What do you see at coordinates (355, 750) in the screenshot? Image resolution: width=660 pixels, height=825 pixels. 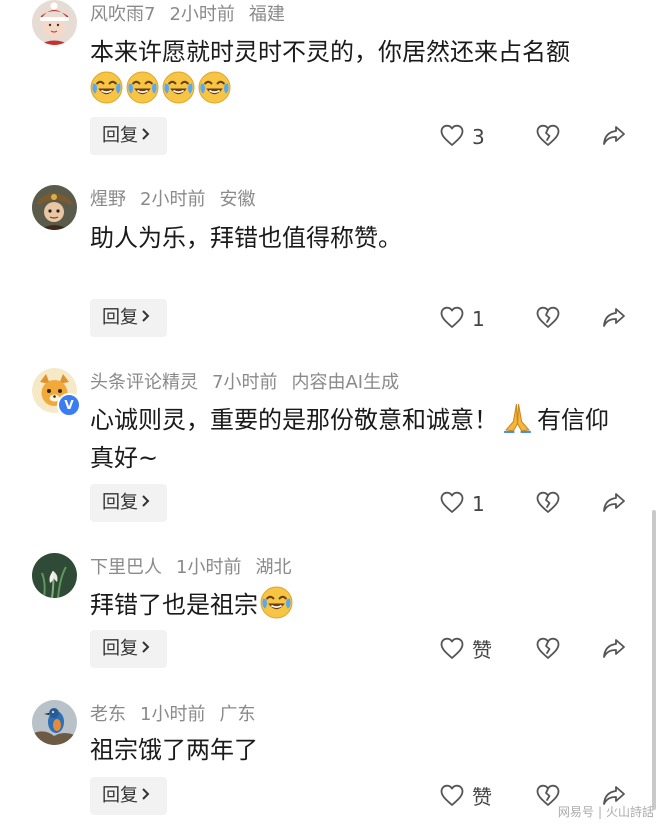 I see `comment-text: 祖宗饿了两年了` at bounding box center [355, 750].